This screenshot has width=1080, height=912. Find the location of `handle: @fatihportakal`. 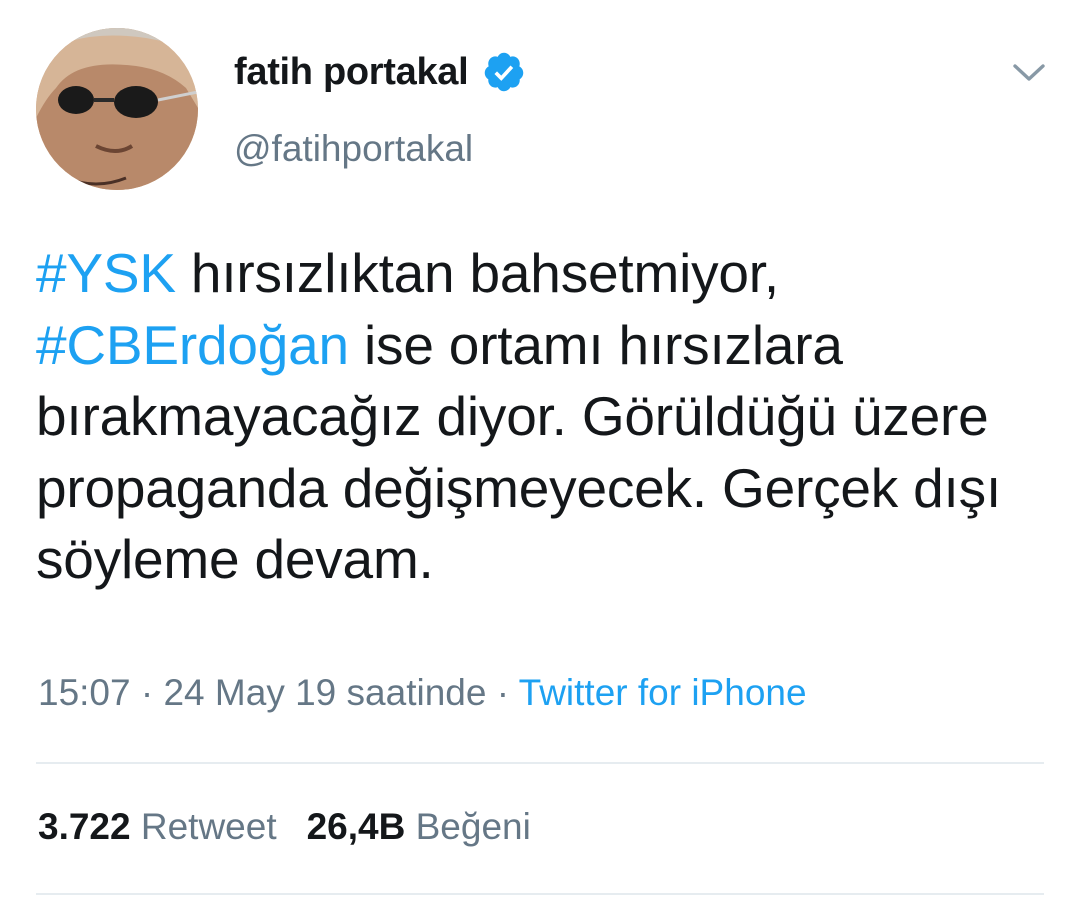

handle: @fatihportakal is located at coordinates (353, 149).